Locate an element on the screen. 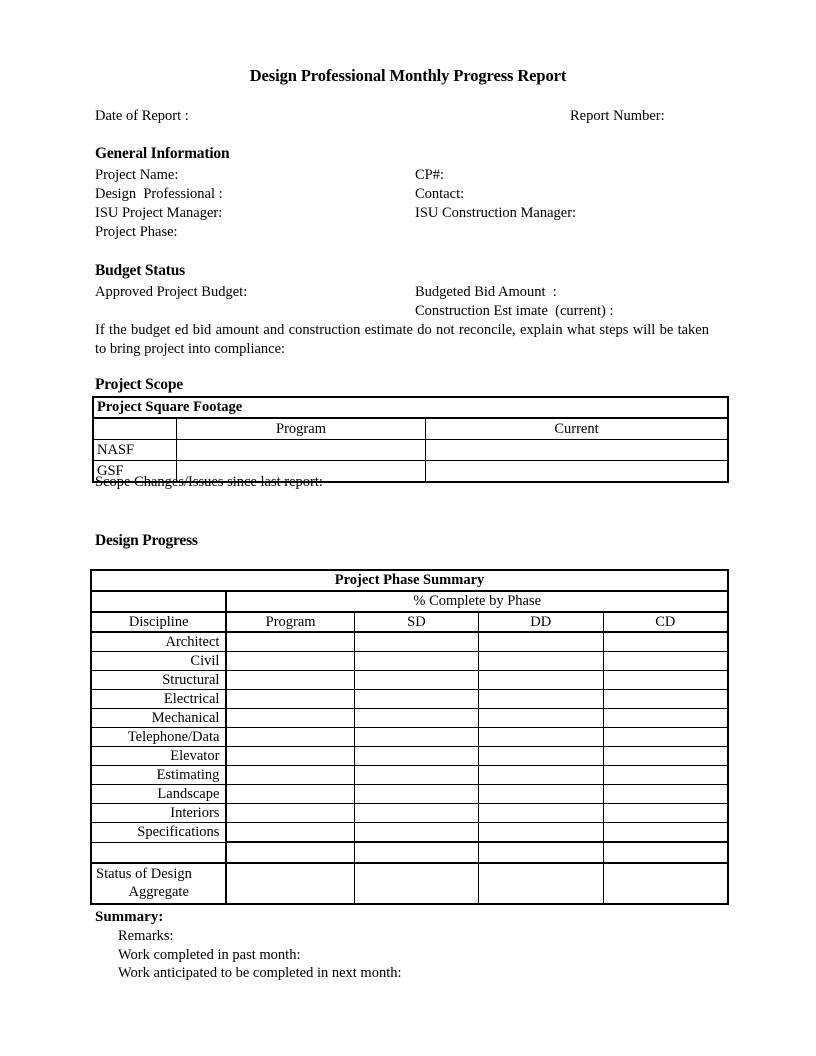 The image size is (816, 1056). cell-telephone-data-program is located at coordinates (290, 737).